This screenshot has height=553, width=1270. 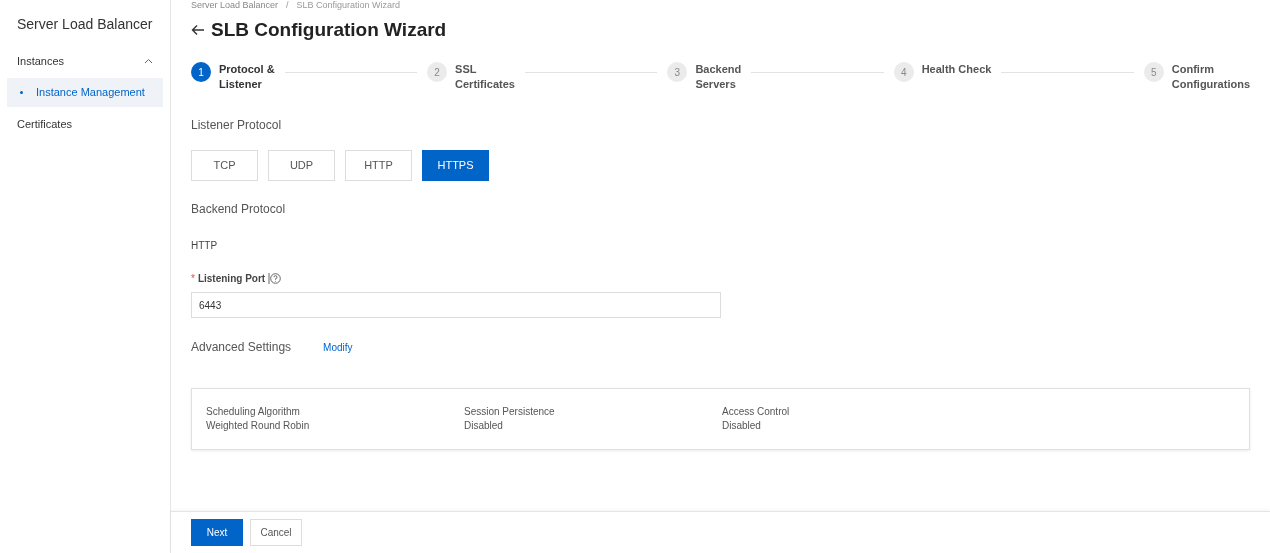 I want to click on protocol-option: HTTP, so click(x=378, y=165).